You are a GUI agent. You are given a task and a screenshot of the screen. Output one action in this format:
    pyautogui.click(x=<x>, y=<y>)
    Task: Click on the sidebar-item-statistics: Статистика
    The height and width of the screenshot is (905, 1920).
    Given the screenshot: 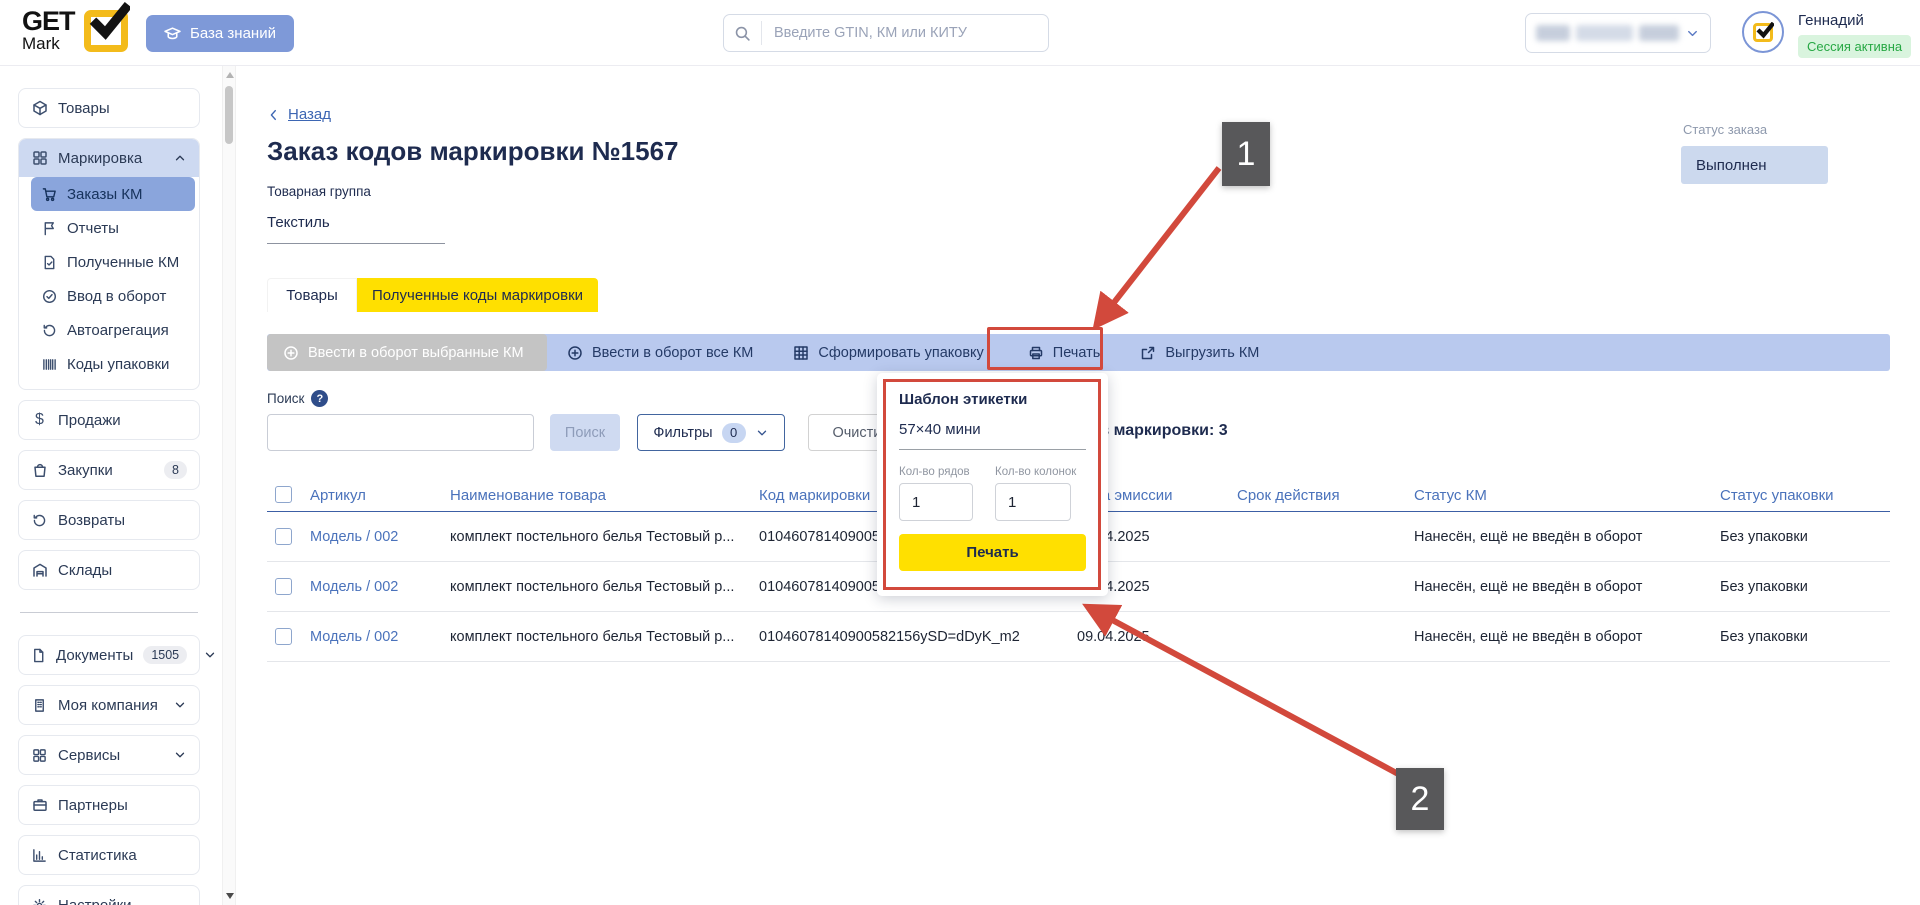 What is the action you would take?
    pyautogui.click(x=109, y=855)
    